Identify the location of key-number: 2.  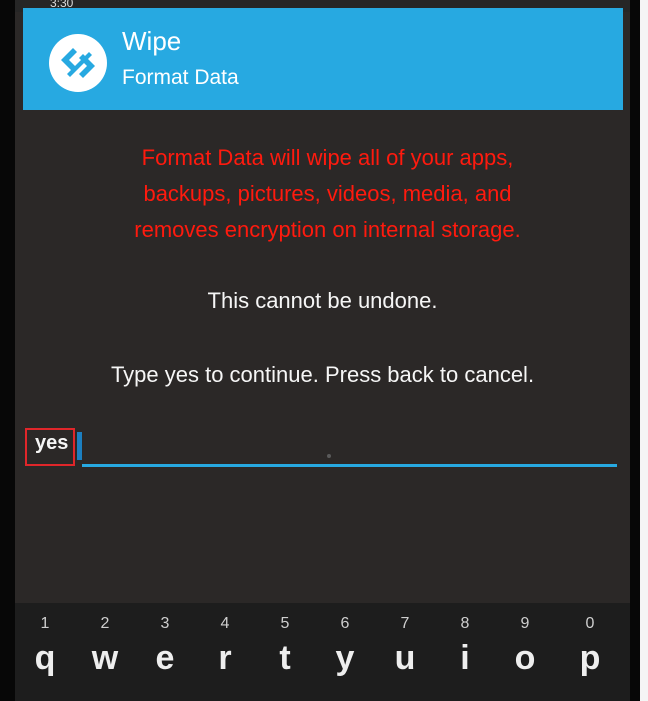
(105, 623).